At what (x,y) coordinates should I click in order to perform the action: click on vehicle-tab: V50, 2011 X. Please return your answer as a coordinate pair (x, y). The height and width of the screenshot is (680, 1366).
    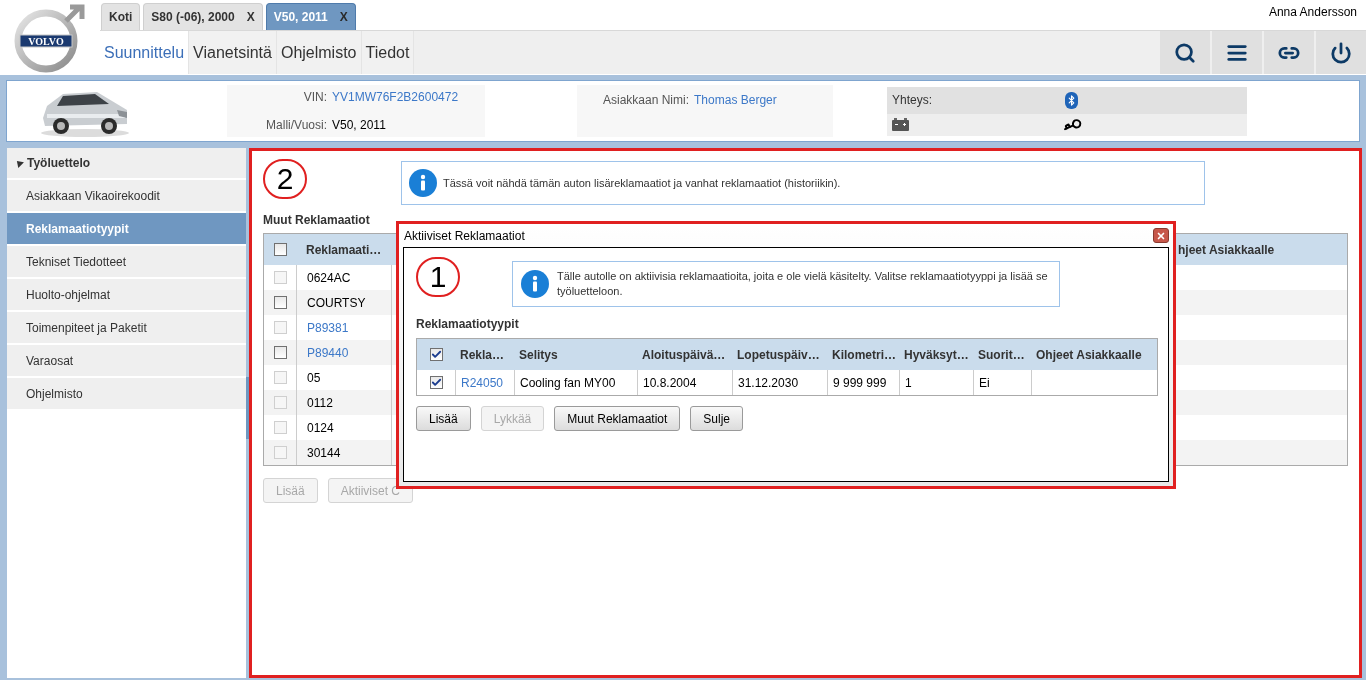
    Looking at the image, I should click on (310, 16).